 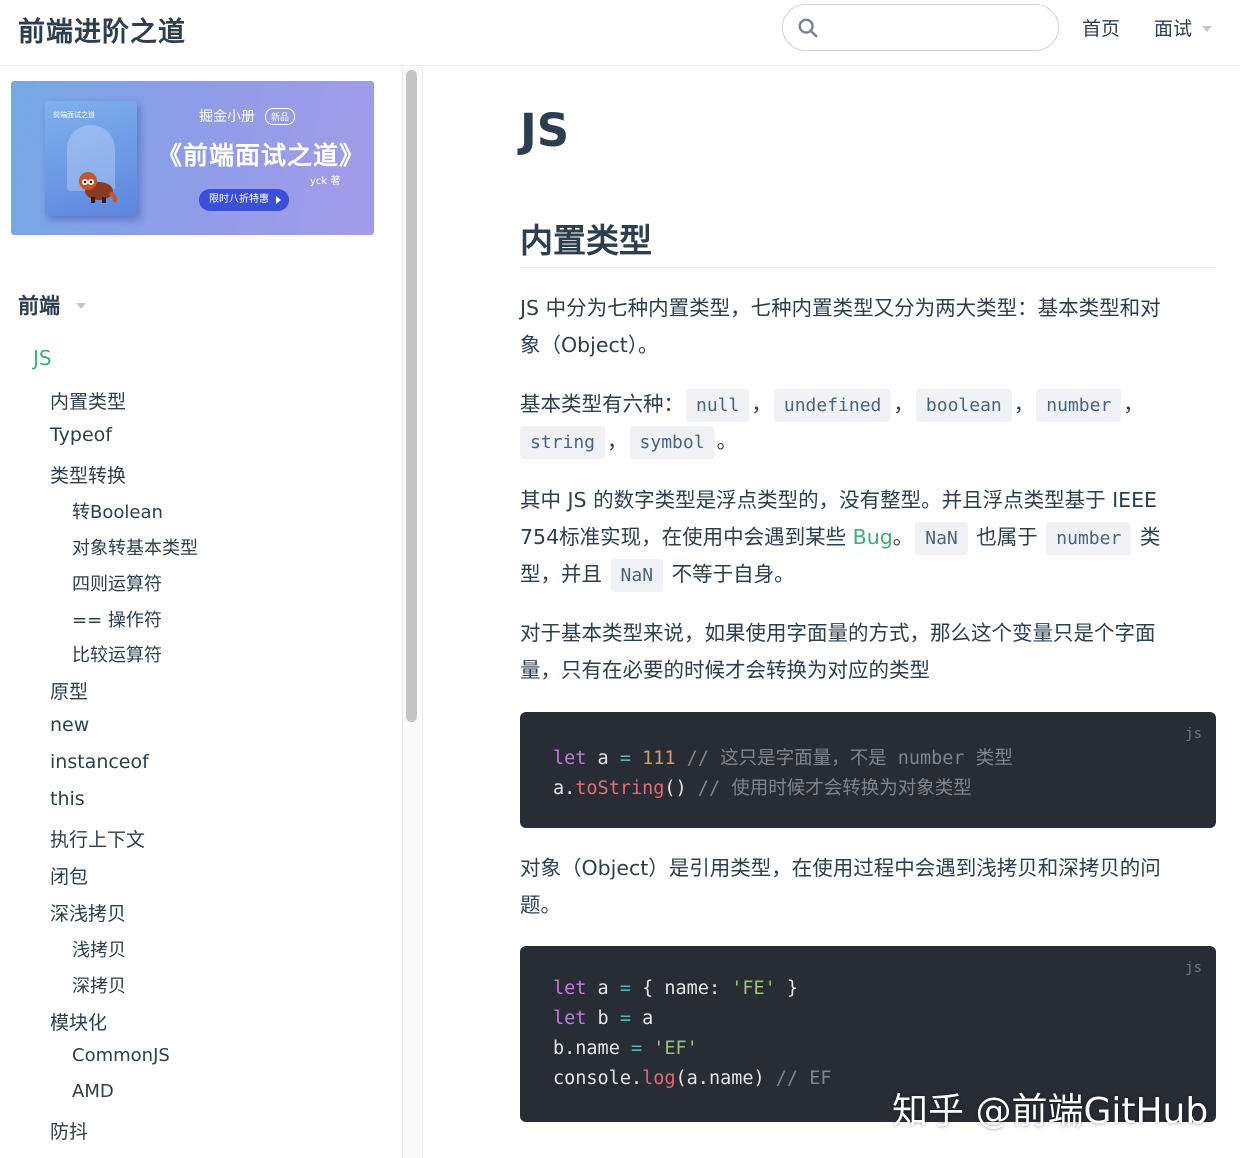 What do you see at coordinates (934, 27) in the screenshot?
I see `search-input` at bounding box center [934, 27].